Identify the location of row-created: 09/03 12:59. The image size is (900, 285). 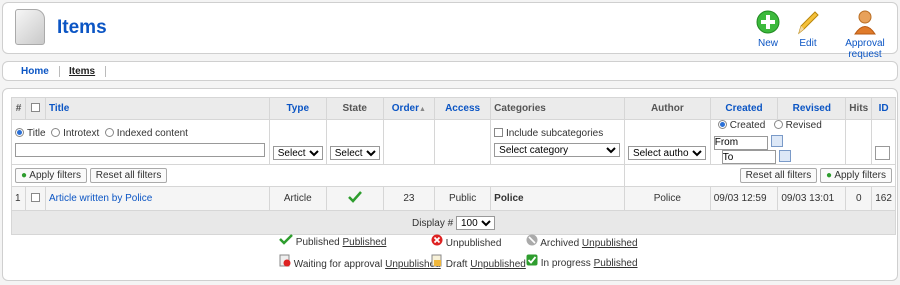
(744, 198).